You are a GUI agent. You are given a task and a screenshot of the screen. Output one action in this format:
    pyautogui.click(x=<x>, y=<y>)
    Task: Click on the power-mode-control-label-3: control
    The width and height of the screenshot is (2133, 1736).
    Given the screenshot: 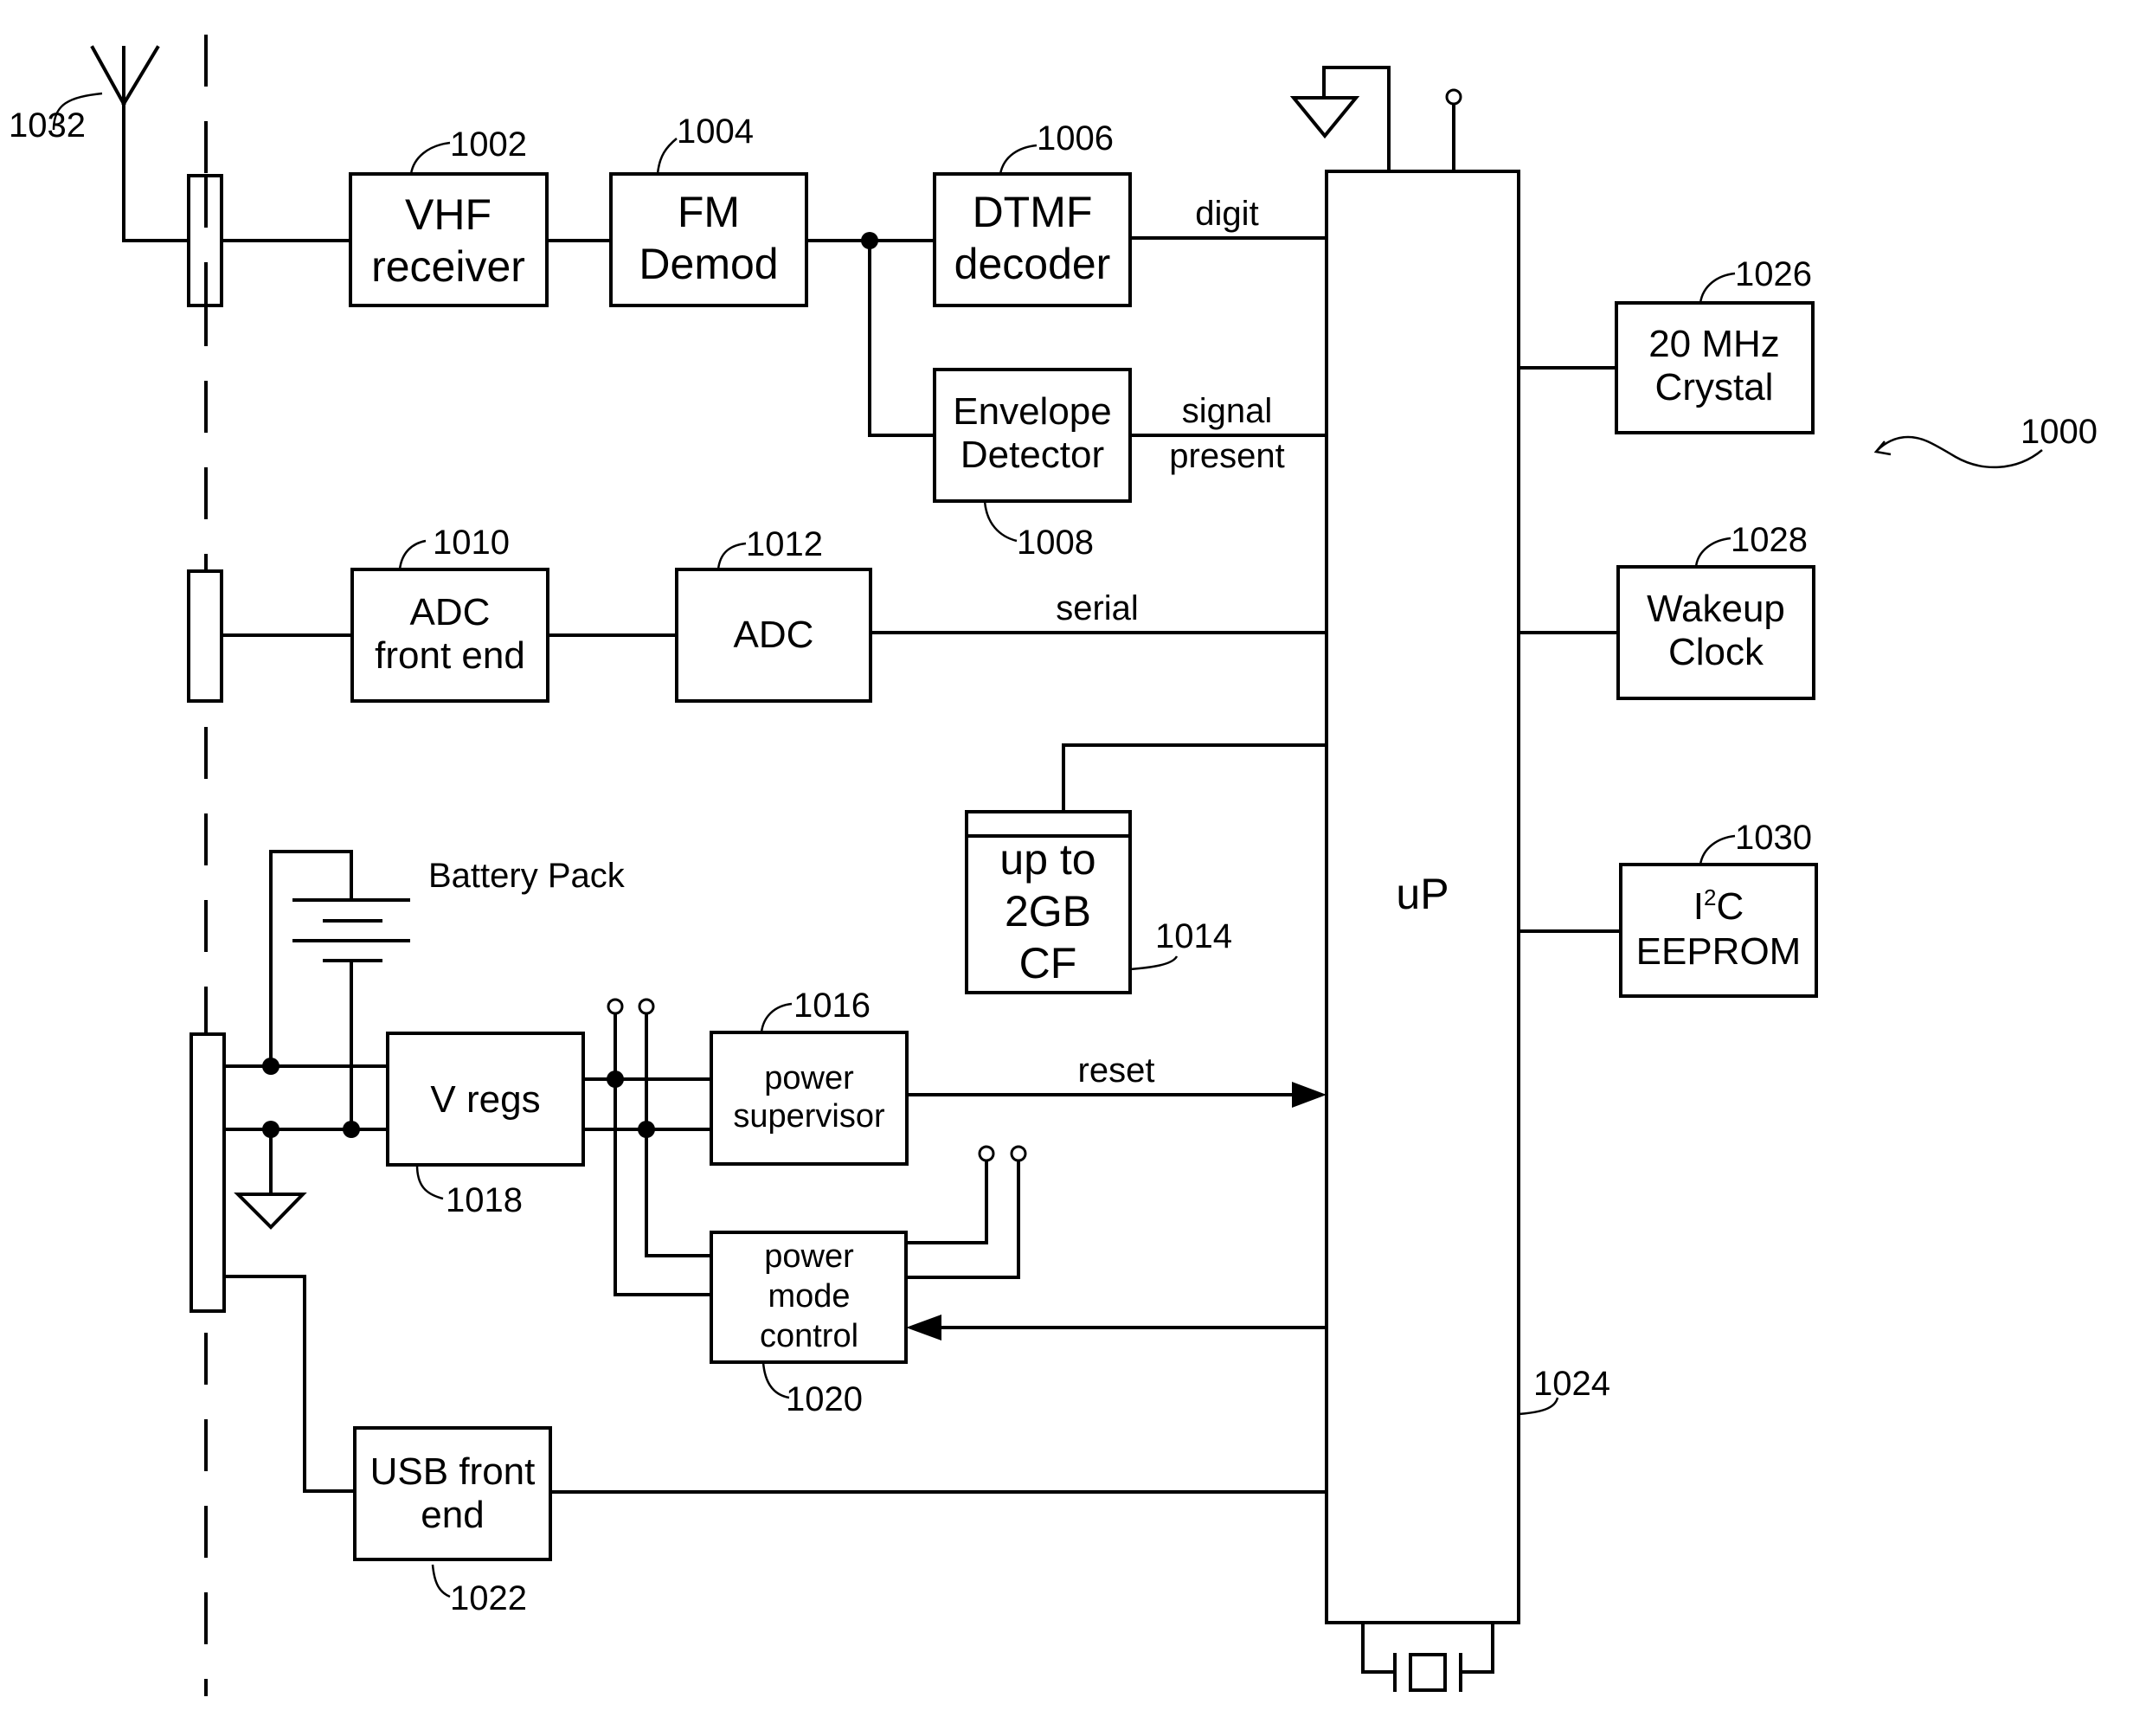 What is the action you would take?
    pyautogui.click(x=809, y=1336)
    